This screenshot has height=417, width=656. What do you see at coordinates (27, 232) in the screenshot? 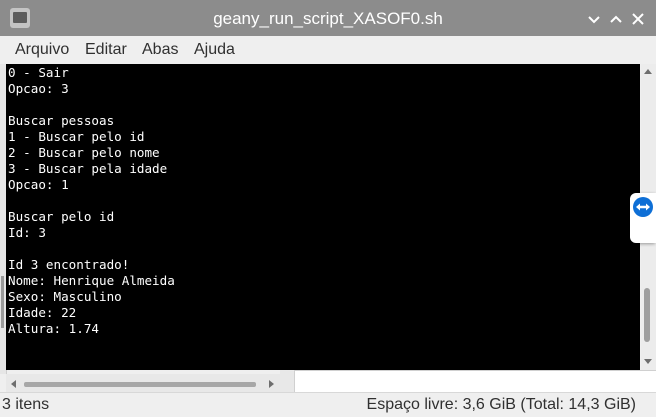
I see `terminal-line: Id: 3` at bounding box center [27, 232].